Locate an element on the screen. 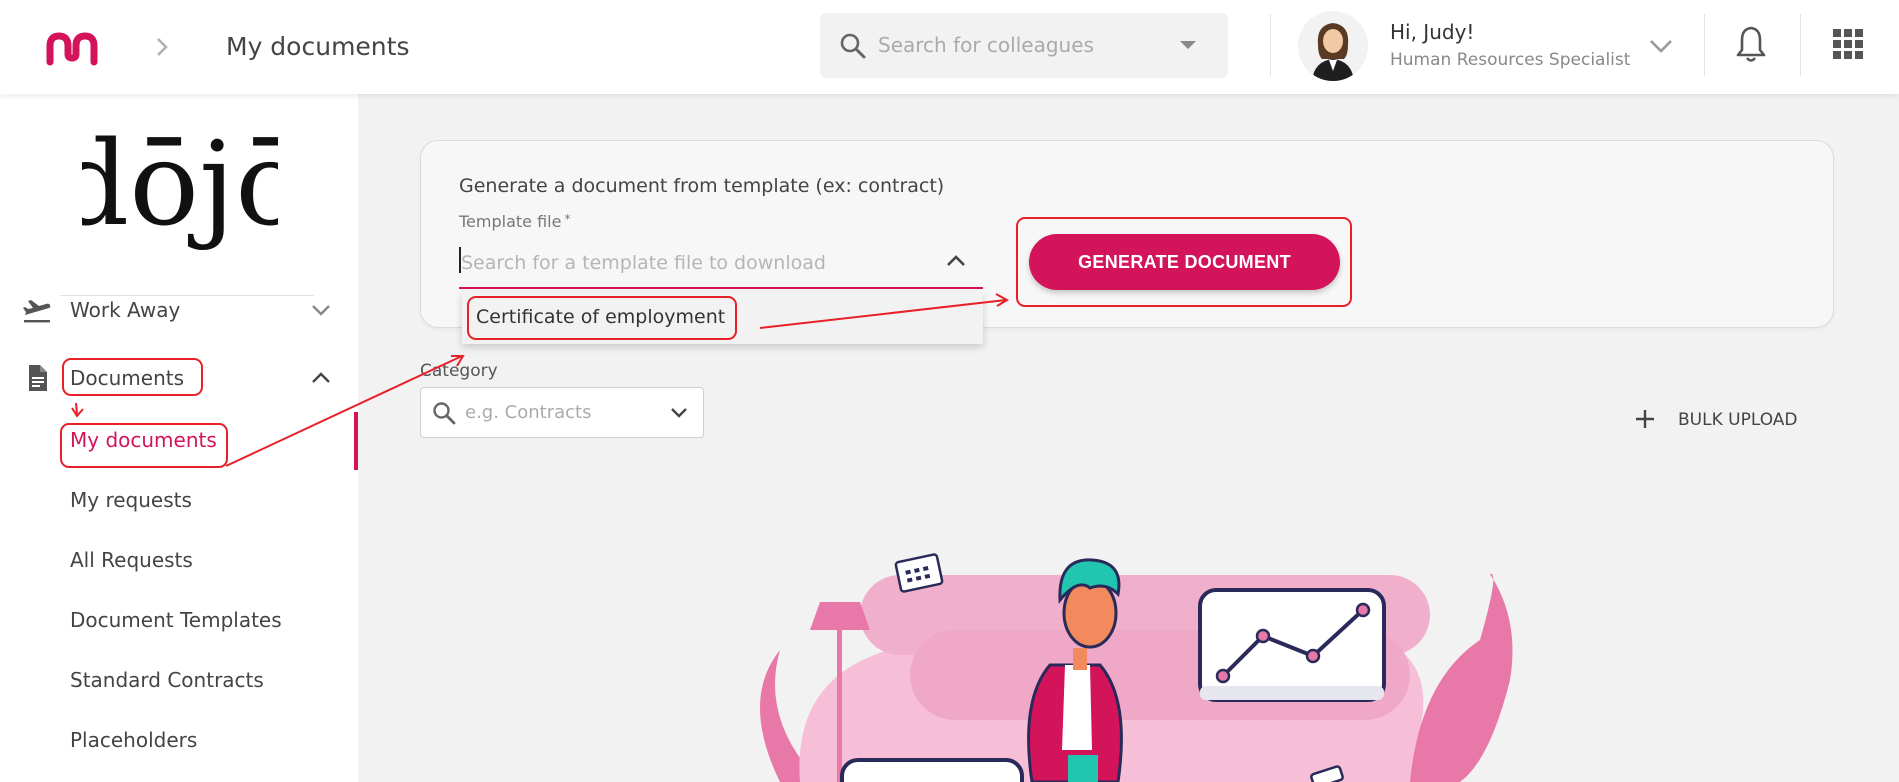 This screenshot has width=1899, height=782. caret-down-icon is located at coordinates (1188, 45).